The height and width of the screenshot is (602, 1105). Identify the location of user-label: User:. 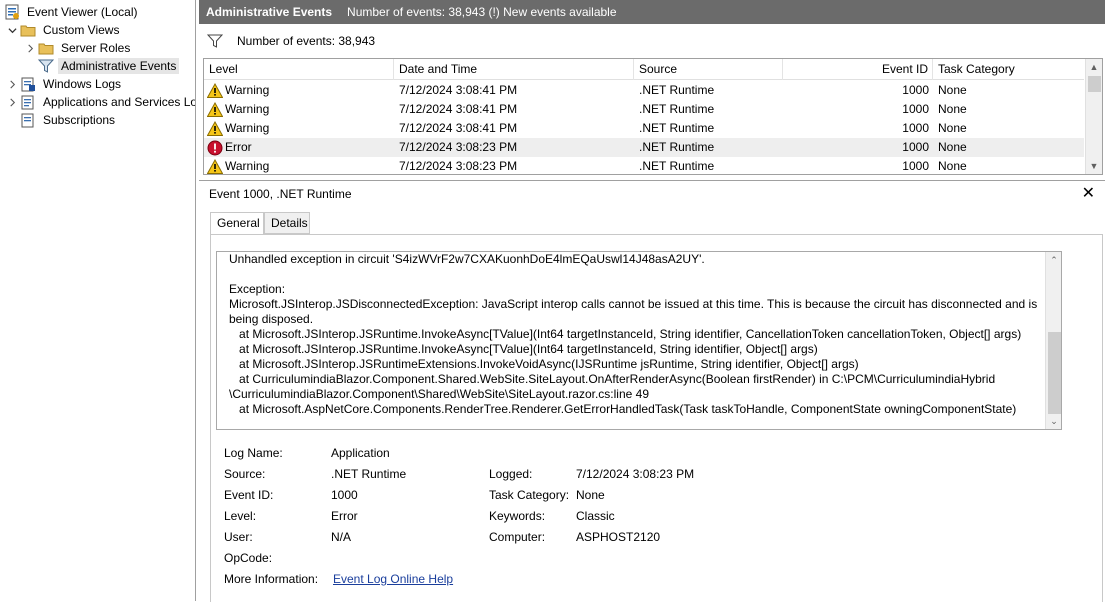
(238, 537).